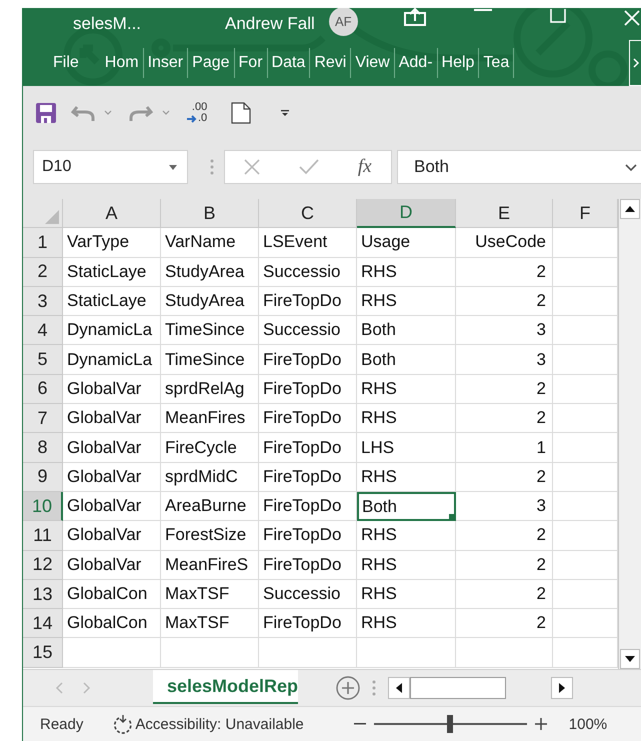 The height and width of the screenshot is (741, 641). I want to click on row-header: 12, so click(43, 565).